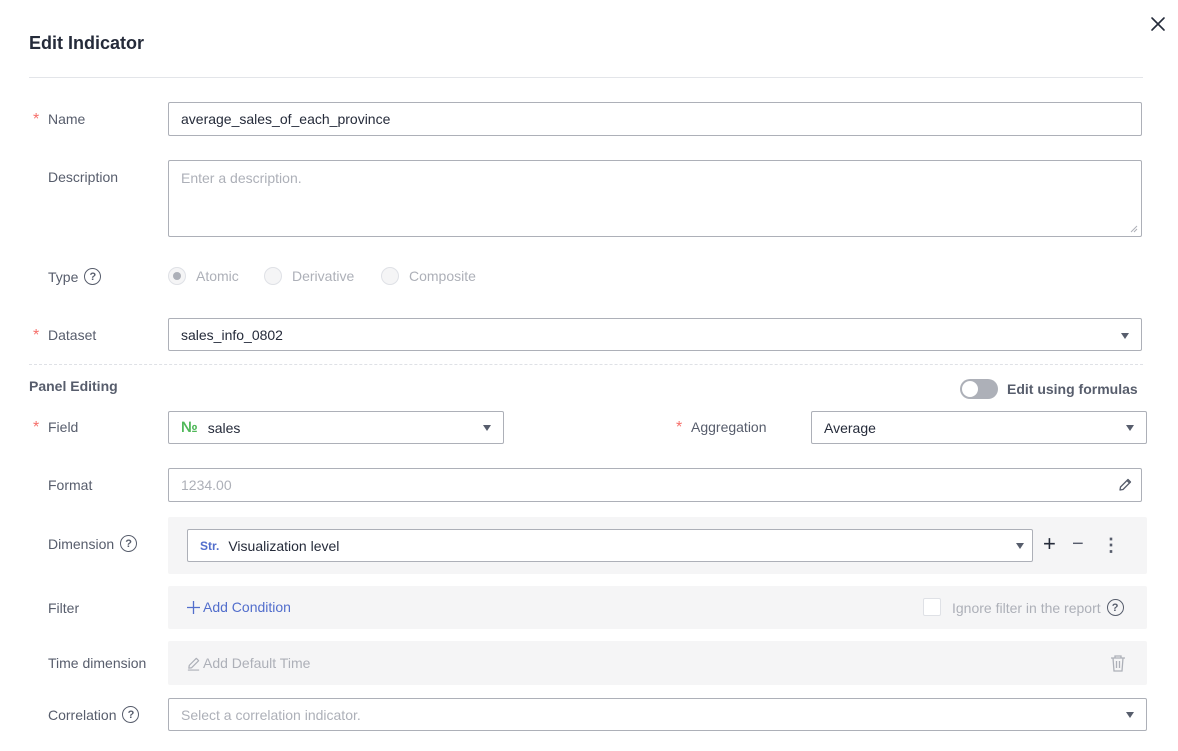 Image resolution: width=1178 pixels, height=751 pixels. I want to click on name-label: Name, so click(67, 119).